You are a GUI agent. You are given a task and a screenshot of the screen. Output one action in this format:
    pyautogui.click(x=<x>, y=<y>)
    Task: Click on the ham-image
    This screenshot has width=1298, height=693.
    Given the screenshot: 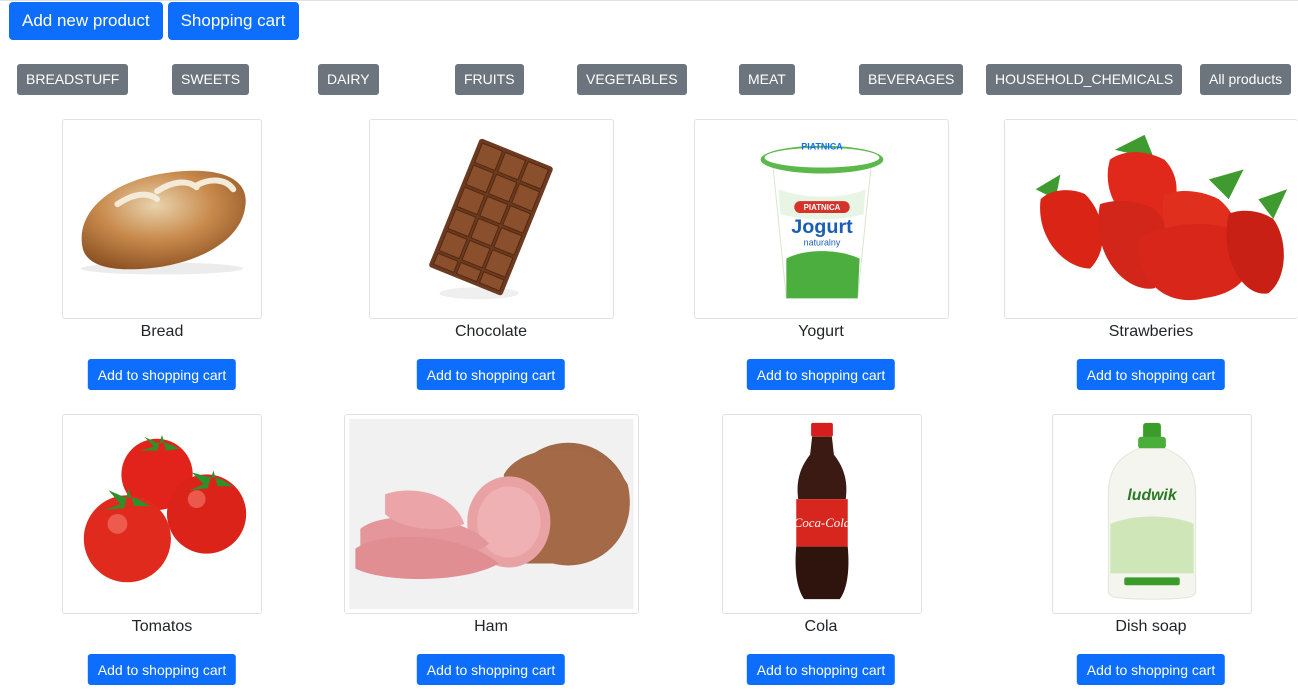 What is the action you would take?
    pyautogui.click(x=491, y=514)
    